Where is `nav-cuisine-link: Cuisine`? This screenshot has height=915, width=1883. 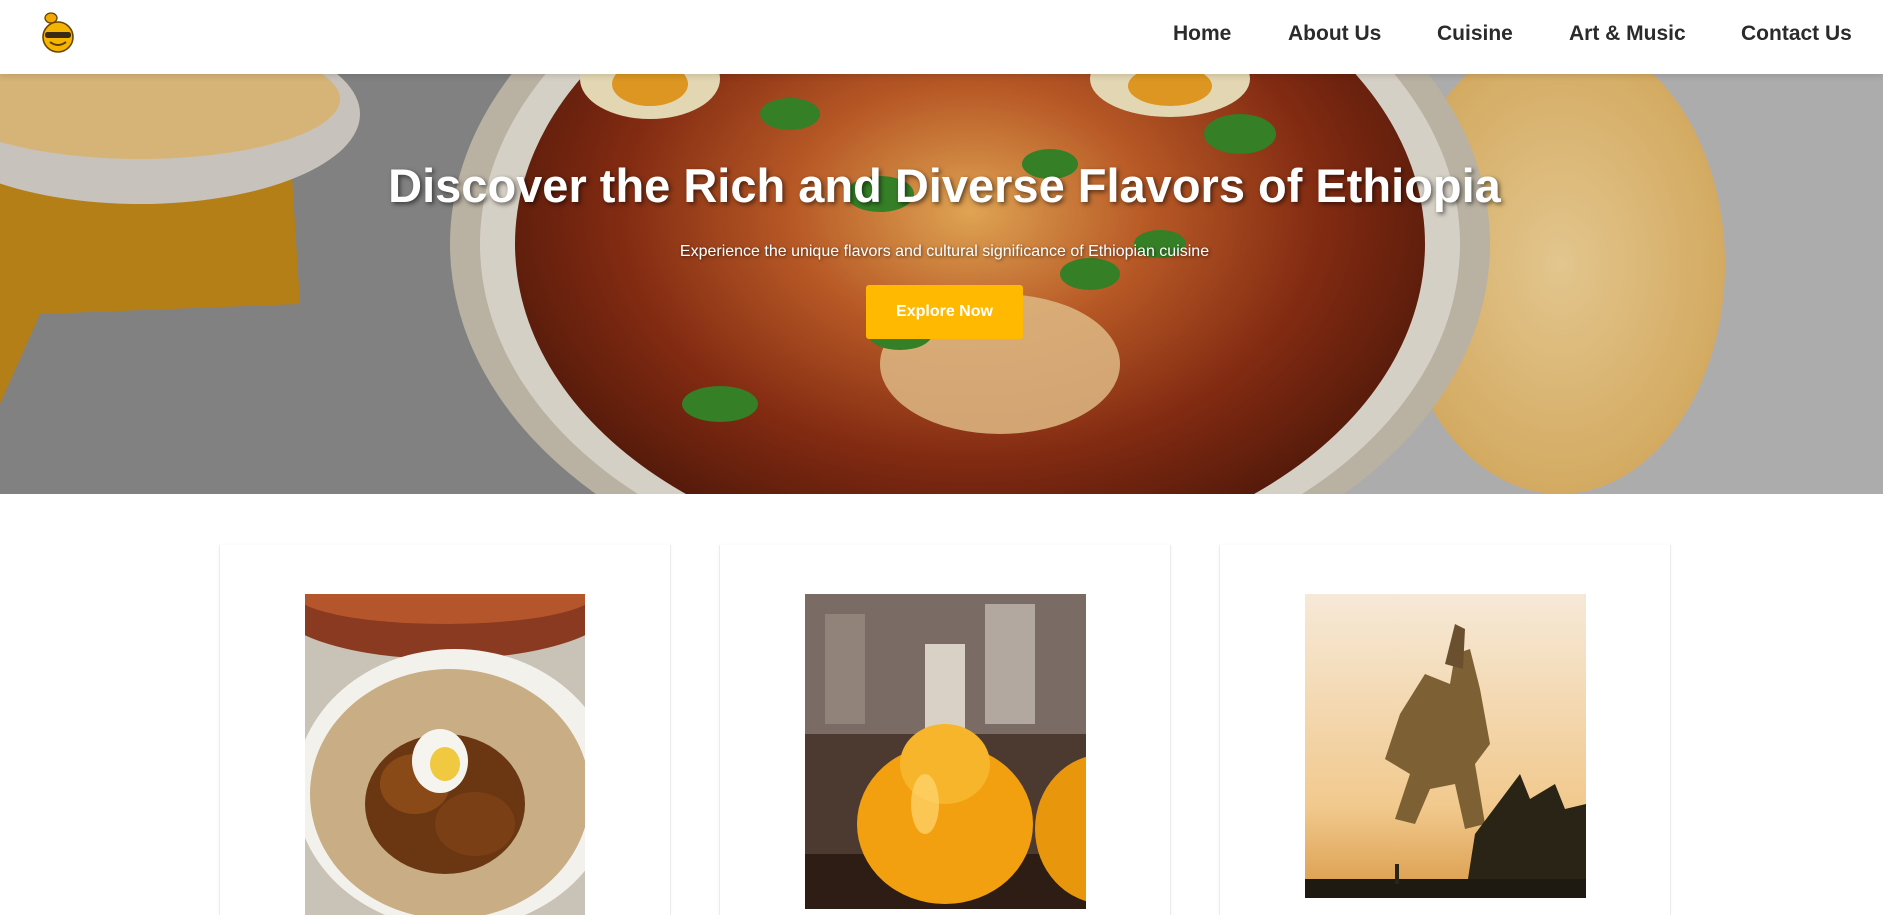
nav-cuisine-link: Cuisine is located at coordinates (1475, 34).